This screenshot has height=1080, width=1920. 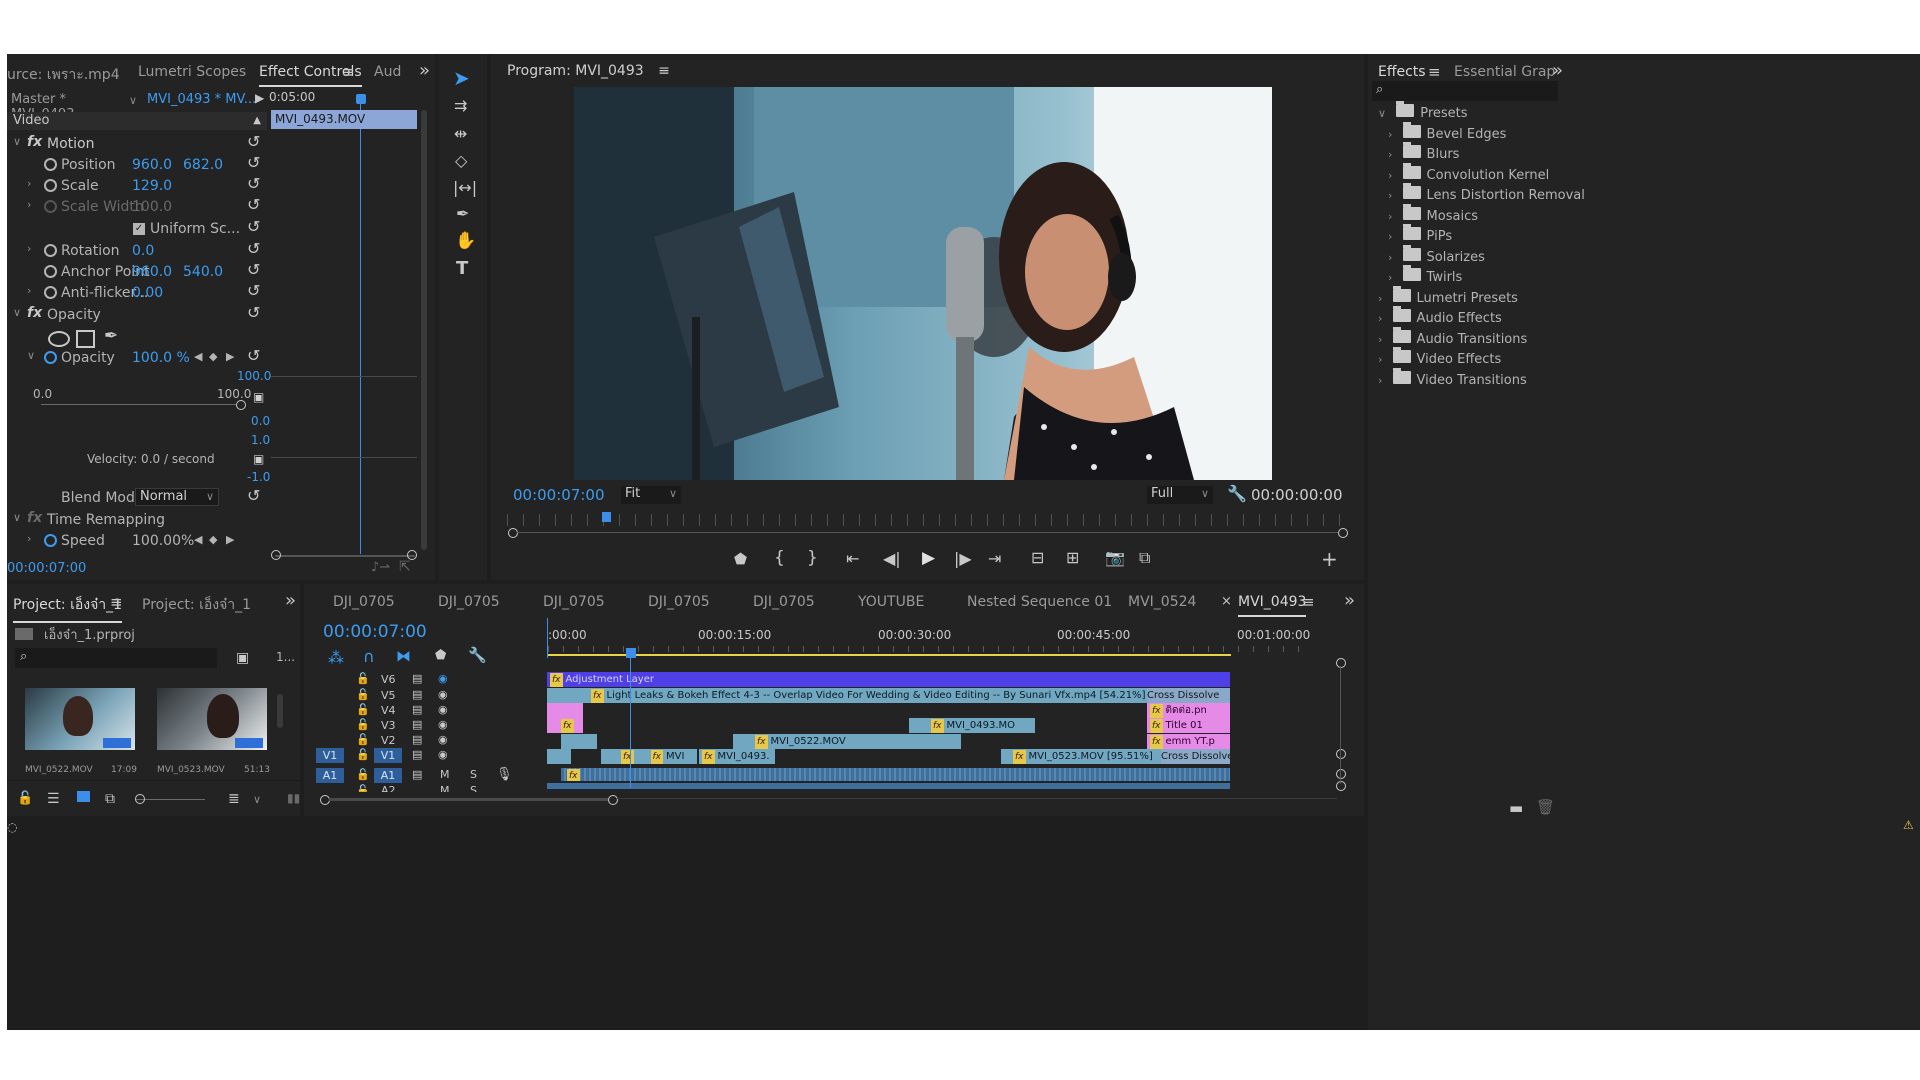 What do you see at coordinates (977, 798) in the screenshot?
I see `timeline-hscroll-track` at bounding box center [977, 798].